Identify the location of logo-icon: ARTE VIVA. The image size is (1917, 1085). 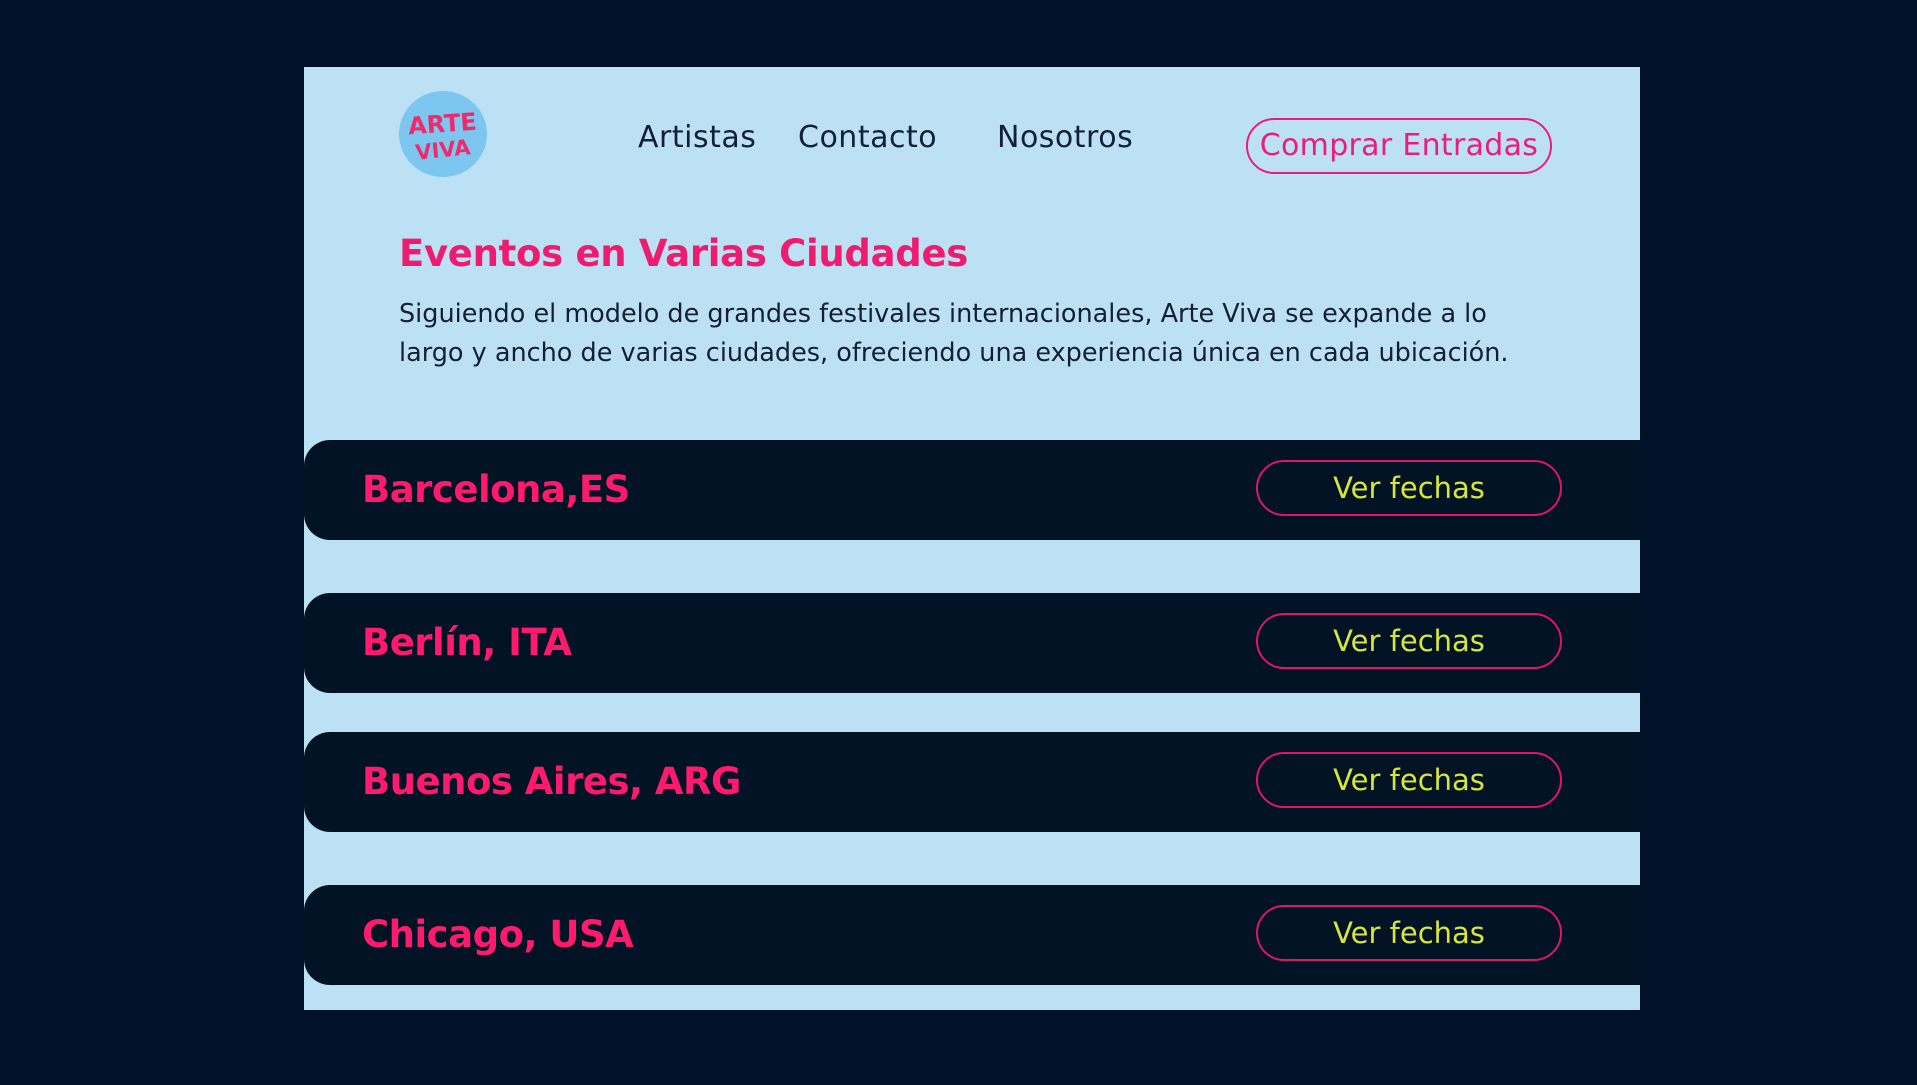
(443, 134).